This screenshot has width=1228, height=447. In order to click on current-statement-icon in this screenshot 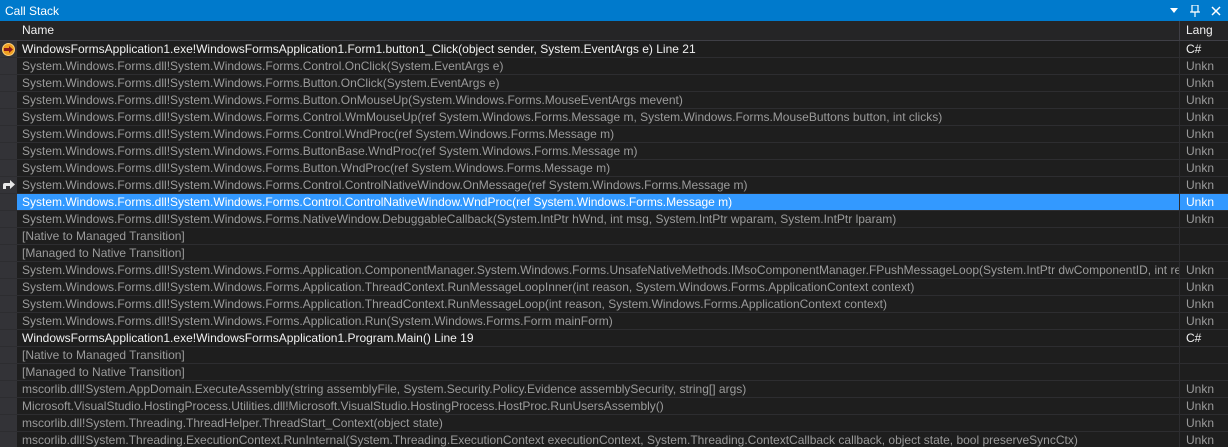, I will do `click(8, 49)`.